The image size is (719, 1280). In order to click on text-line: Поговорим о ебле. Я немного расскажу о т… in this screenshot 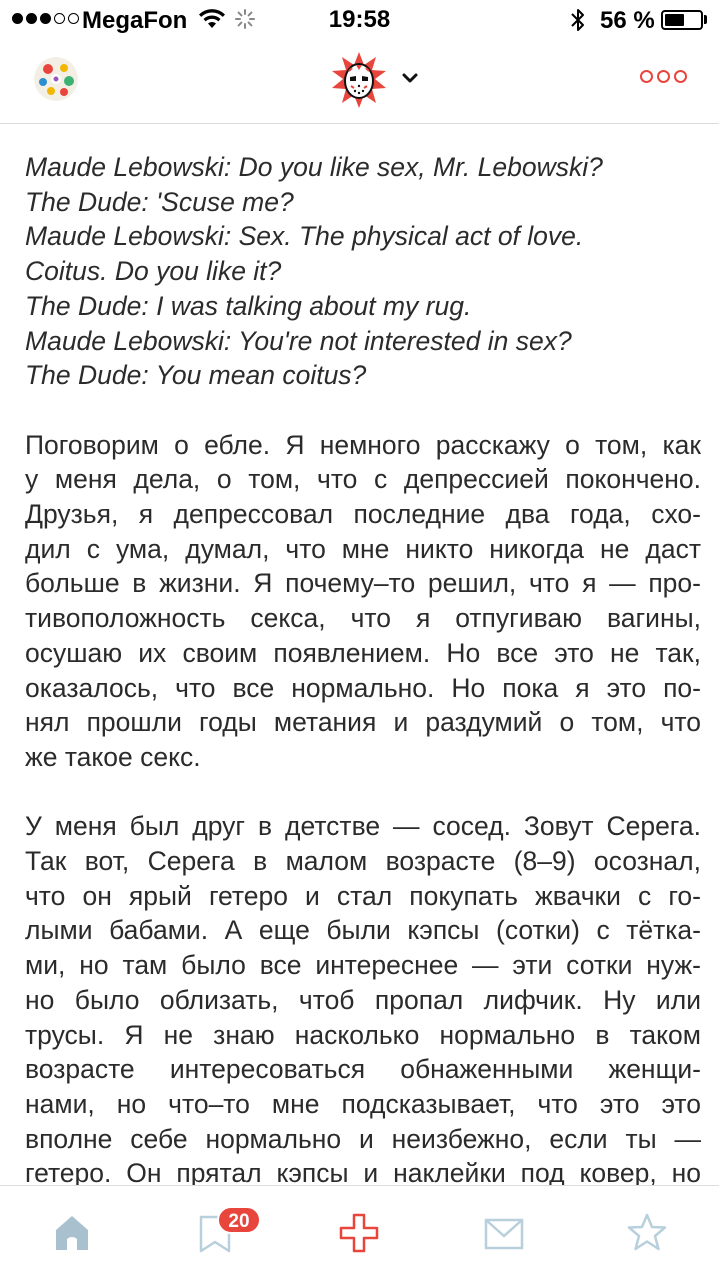, I will do `click(363, 444)`.